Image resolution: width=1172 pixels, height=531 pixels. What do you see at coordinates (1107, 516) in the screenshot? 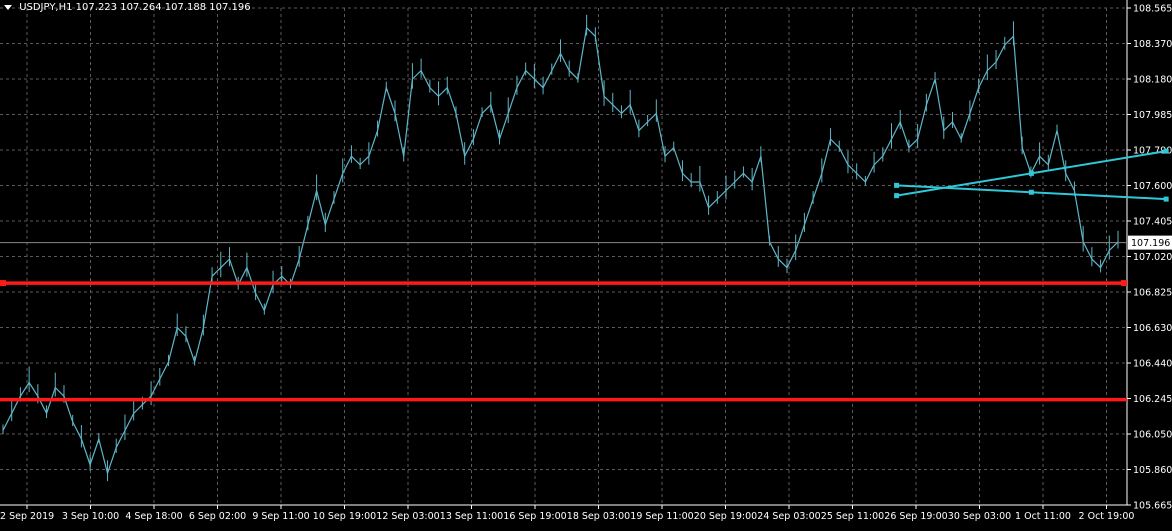
I see `x-tick-label: 2 Oct 19:00` at bounding box center [1107, 516].